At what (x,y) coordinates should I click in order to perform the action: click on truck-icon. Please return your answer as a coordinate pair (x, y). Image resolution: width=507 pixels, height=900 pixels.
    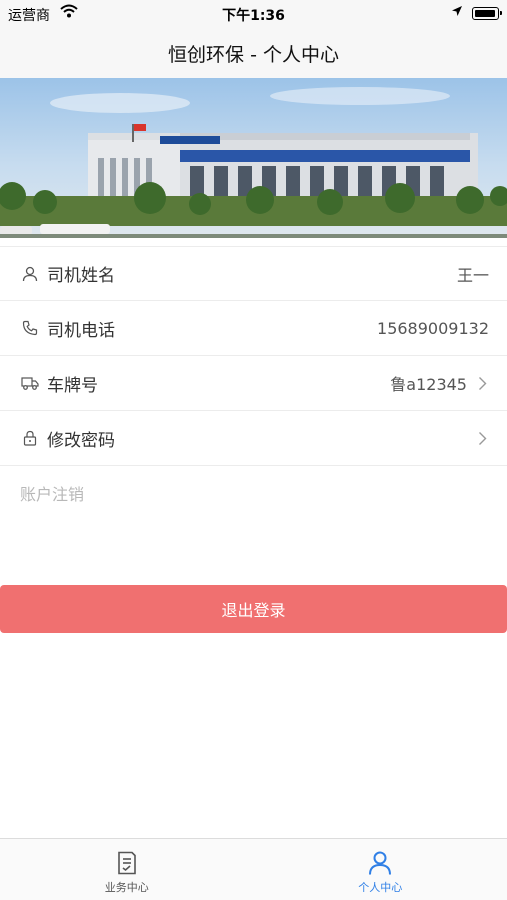
    Looking at the image, I should click on (30, 383).